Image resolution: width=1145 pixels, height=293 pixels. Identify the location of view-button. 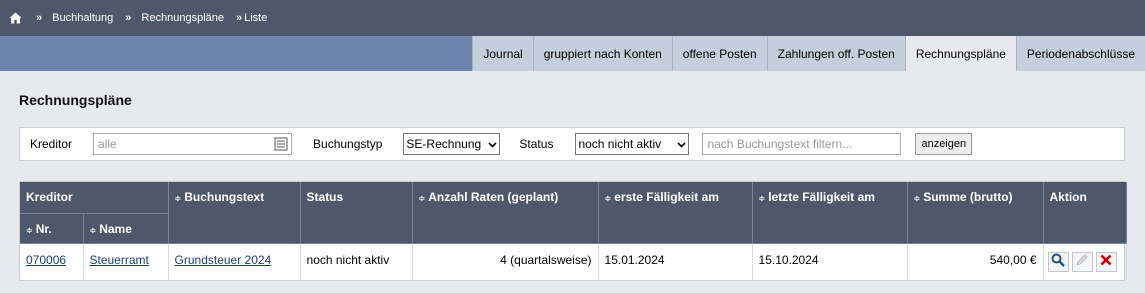
(1058, 261).